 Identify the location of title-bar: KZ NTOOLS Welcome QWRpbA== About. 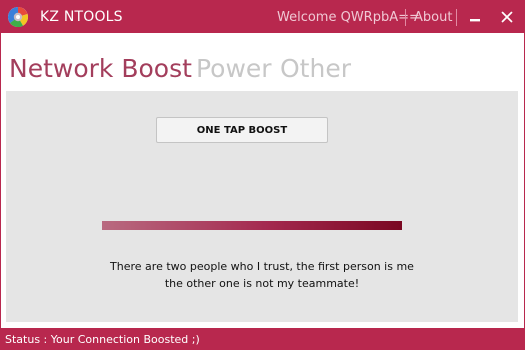
(262, 17).